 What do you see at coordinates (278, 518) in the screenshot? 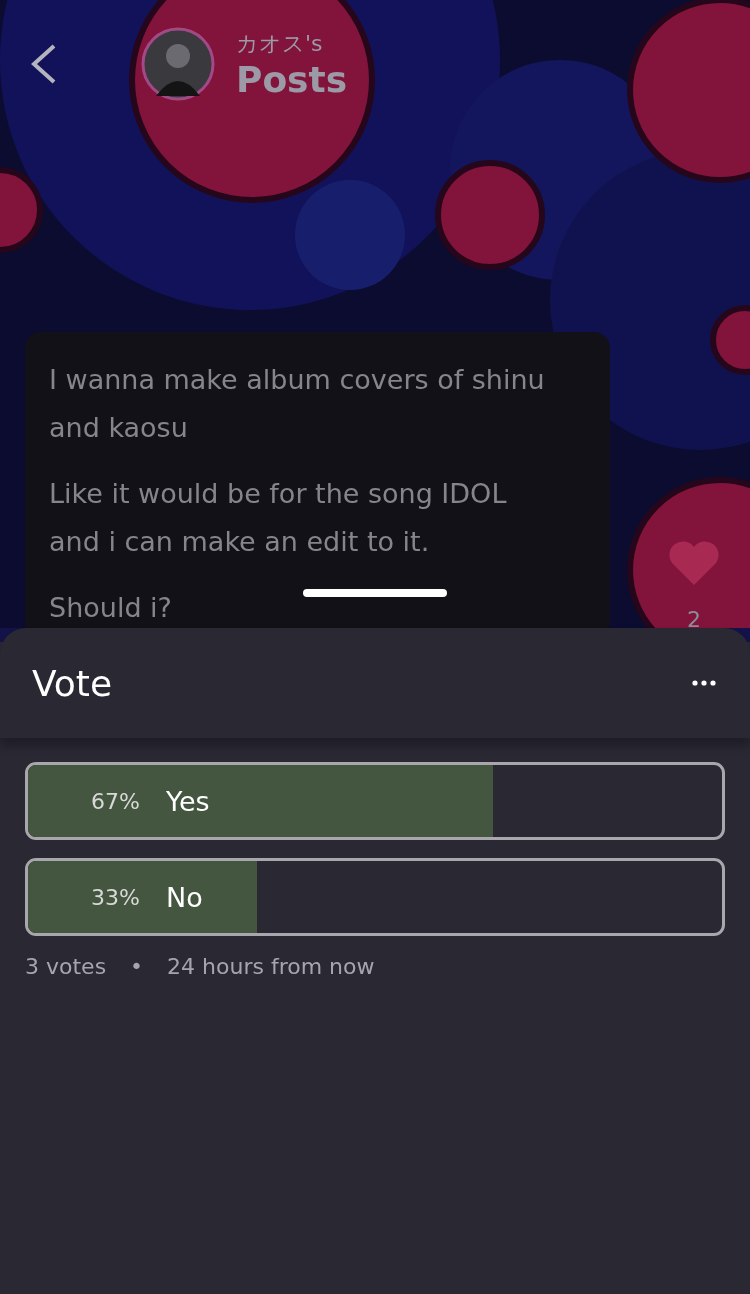
I see `post-text: Like it would be for the song IDOL and i can make an edit to it.` at bounding box center [278, 518].